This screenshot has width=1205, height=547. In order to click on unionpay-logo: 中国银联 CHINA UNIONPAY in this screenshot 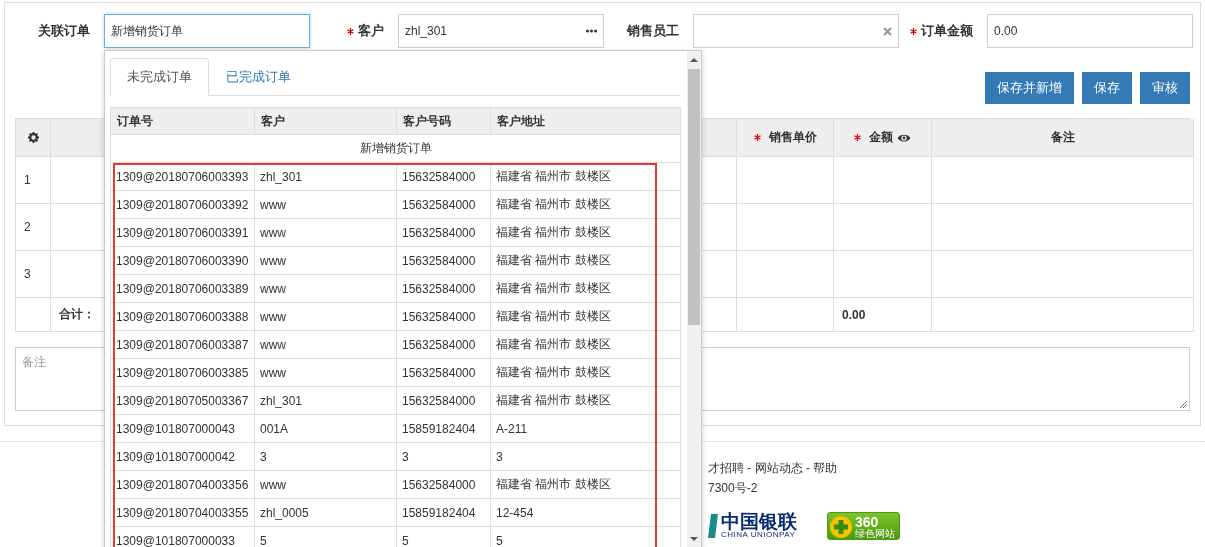, I will do `click(752, 525)`.